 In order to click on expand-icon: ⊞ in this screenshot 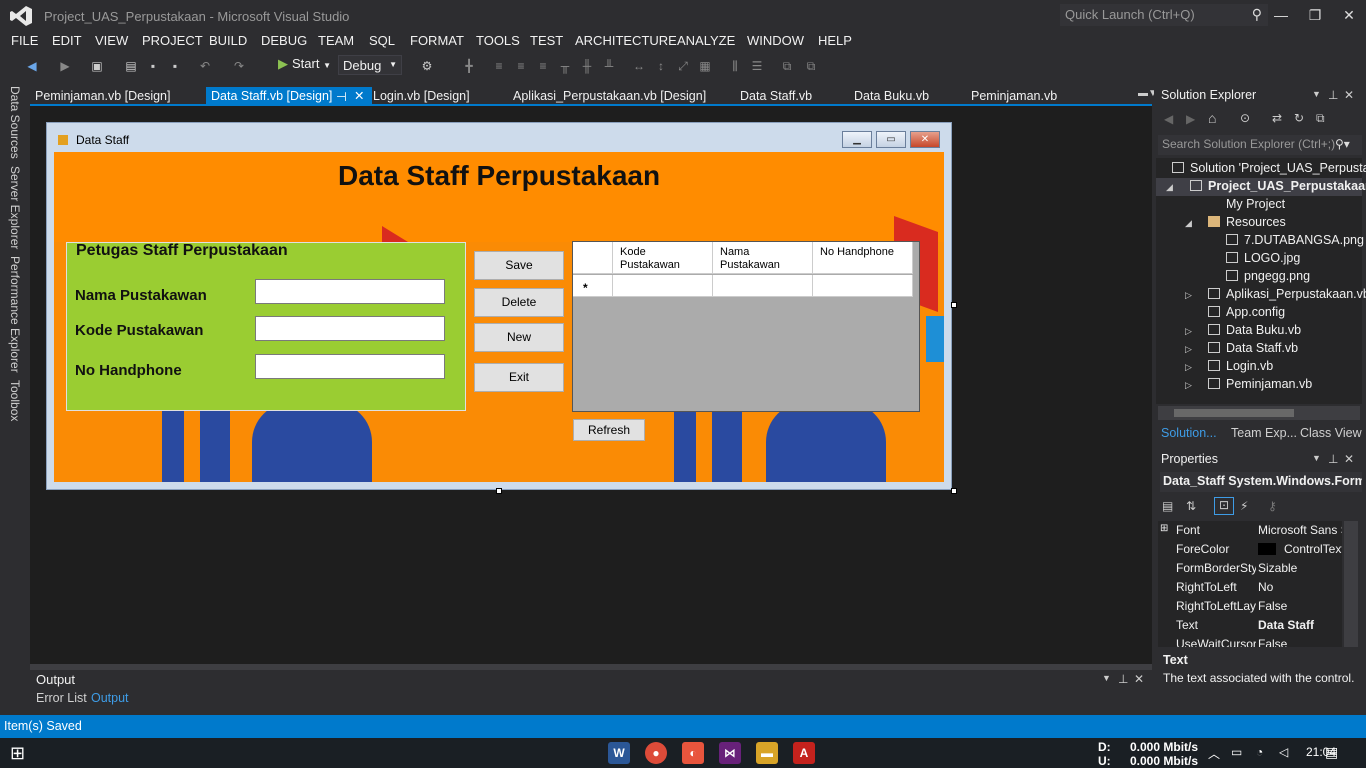, I will do `click(1164, 528)`.